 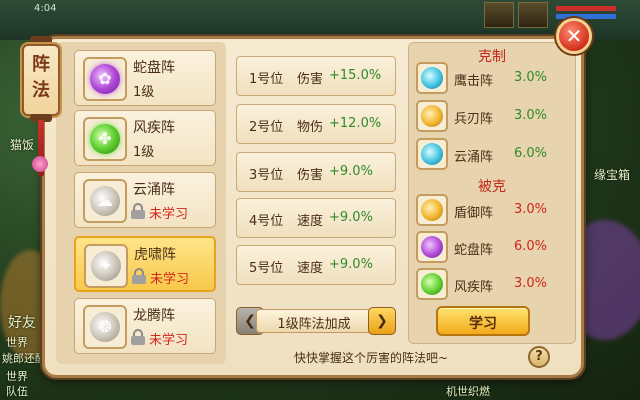 What do you see at coordinates (145, 138) in the screenshot?
I see `formation-item: ✤ 风疾阵 1级` at bounding box center [145, 138].